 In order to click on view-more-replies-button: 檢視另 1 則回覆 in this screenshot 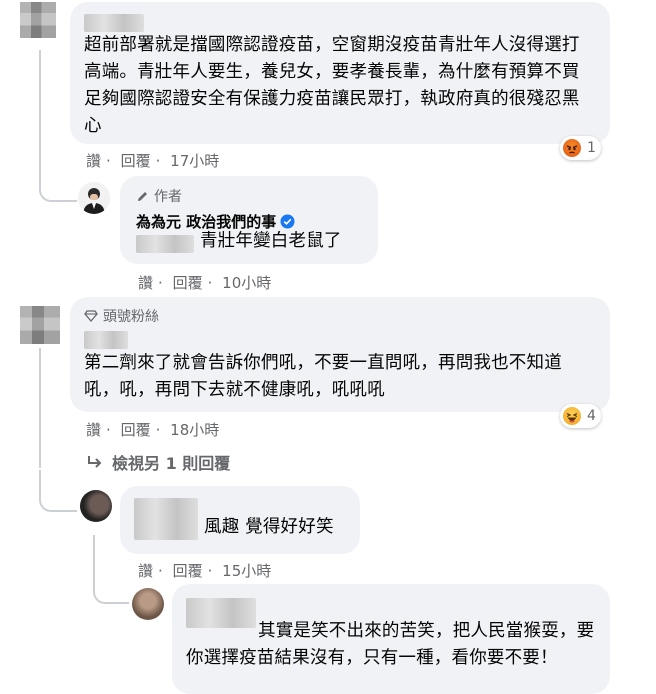, I will do `click(158, 462)`.